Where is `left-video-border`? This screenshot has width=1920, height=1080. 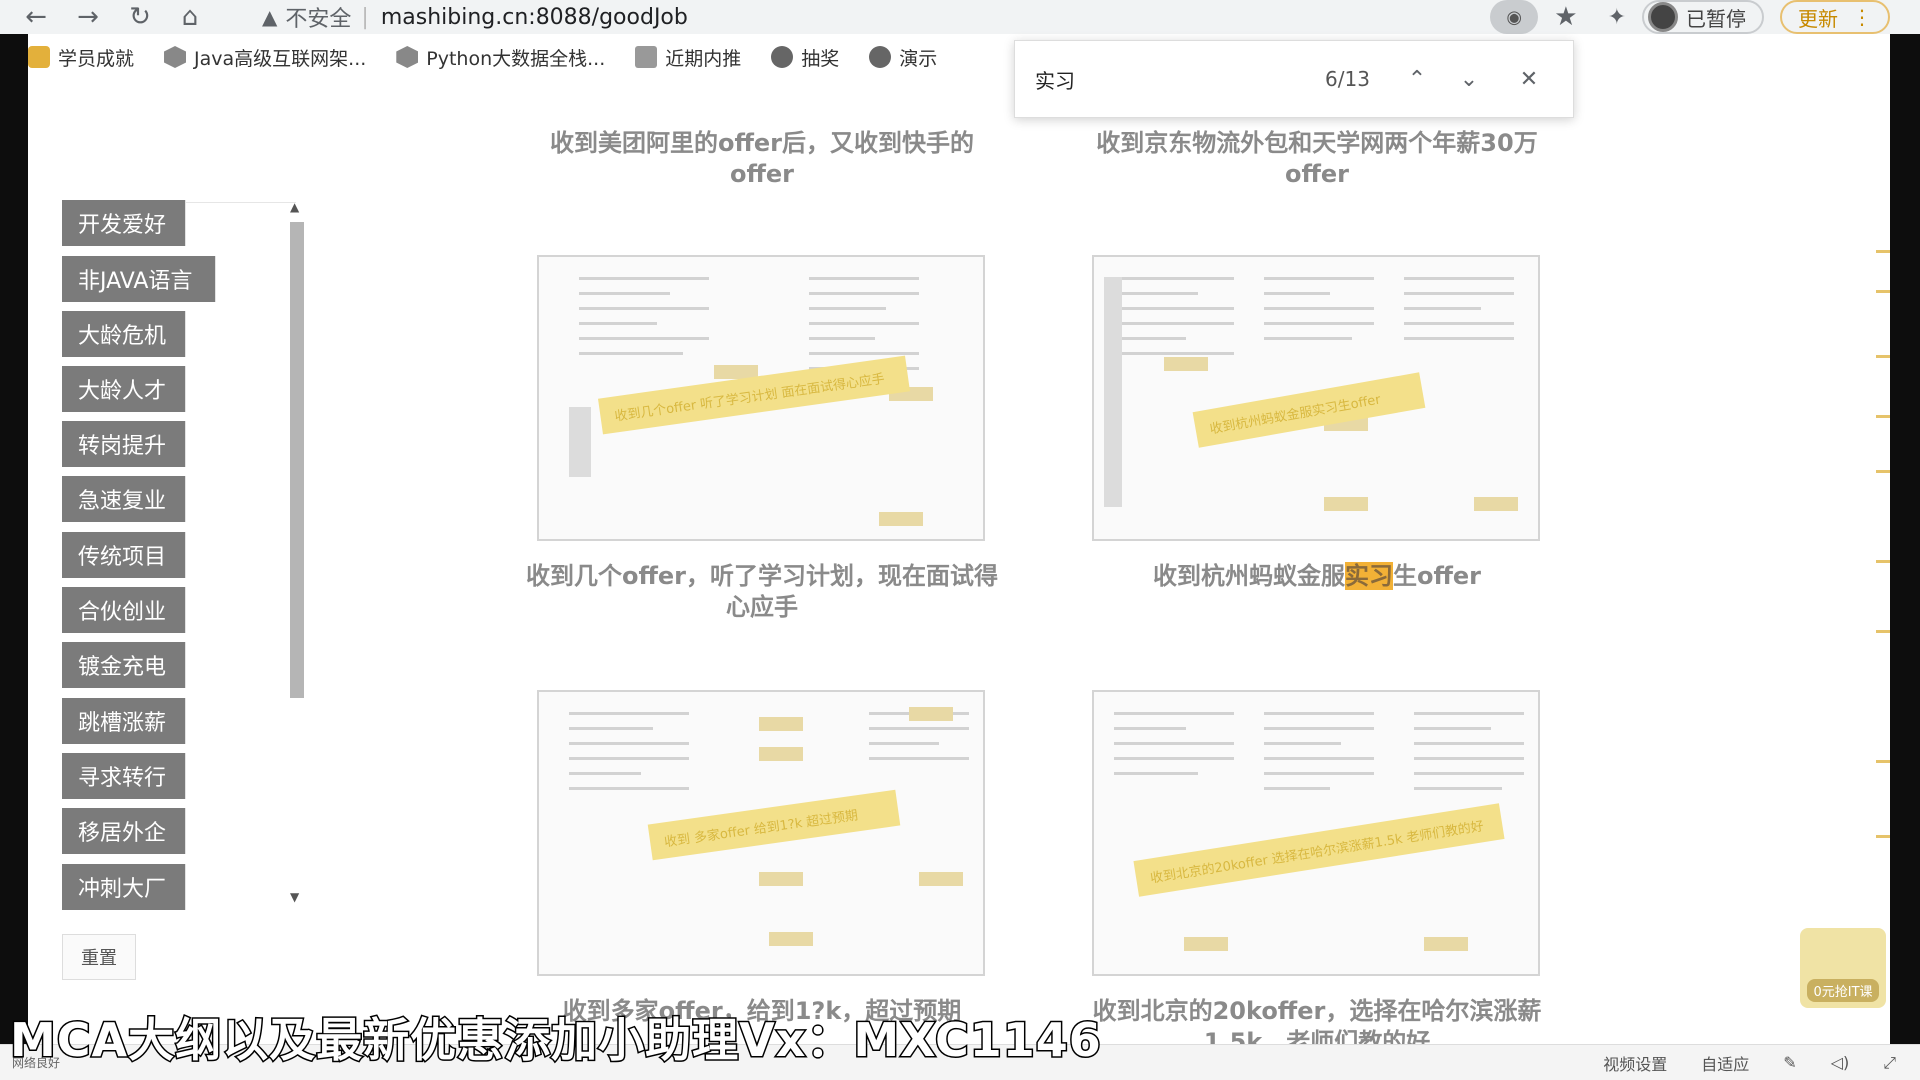
left-video-border is located at coordinates (14, 539).